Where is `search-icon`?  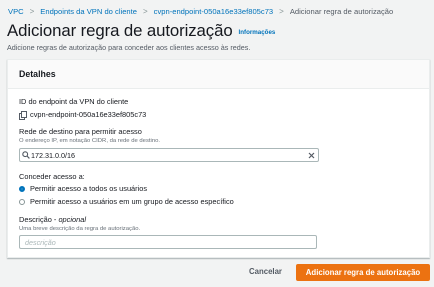
search-icon is located at coordinates (25, 155).